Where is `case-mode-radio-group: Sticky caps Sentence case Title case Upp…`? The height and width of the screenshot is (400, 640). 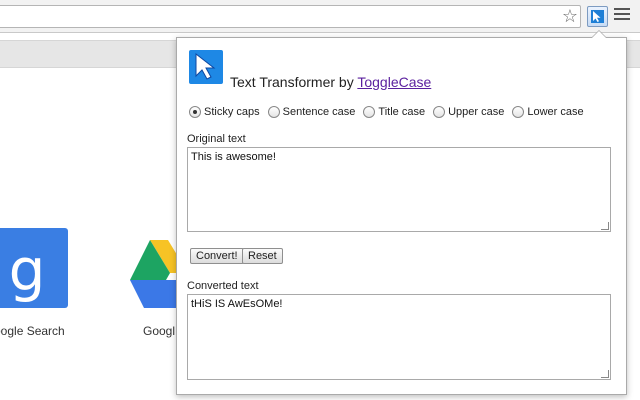 case-mode-radio-group: Sticky caps Sentence case Title case Upp… is located at coordinates (390, 112).